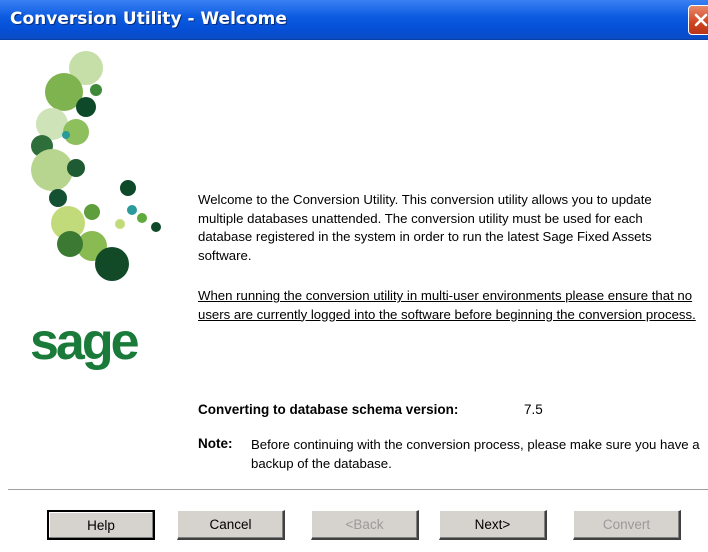 This screenshot has height=552, width=708. I want to click on close-button, so click(698, 20).